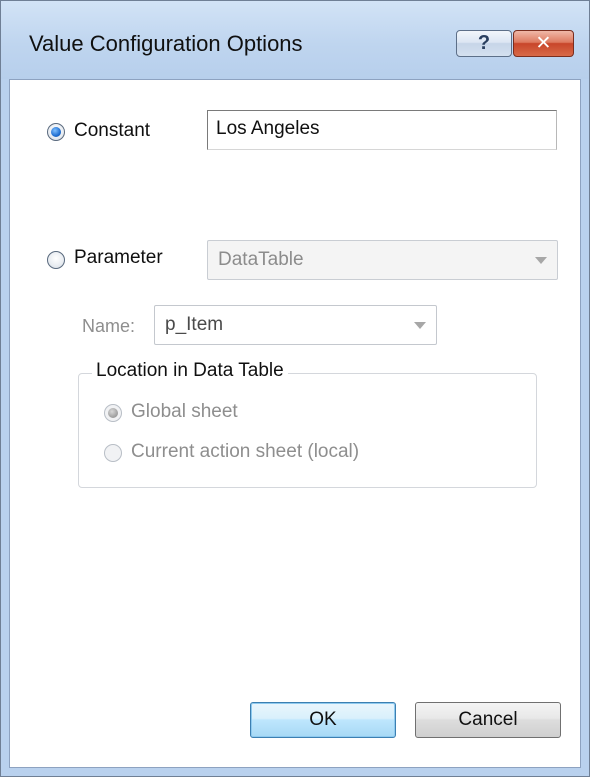 This screenshot has width=590, height=777. What do you see at coordinates (113, 453) in the screenshot?
I see `local-sheet-radio` at bounding box center [113, 453].